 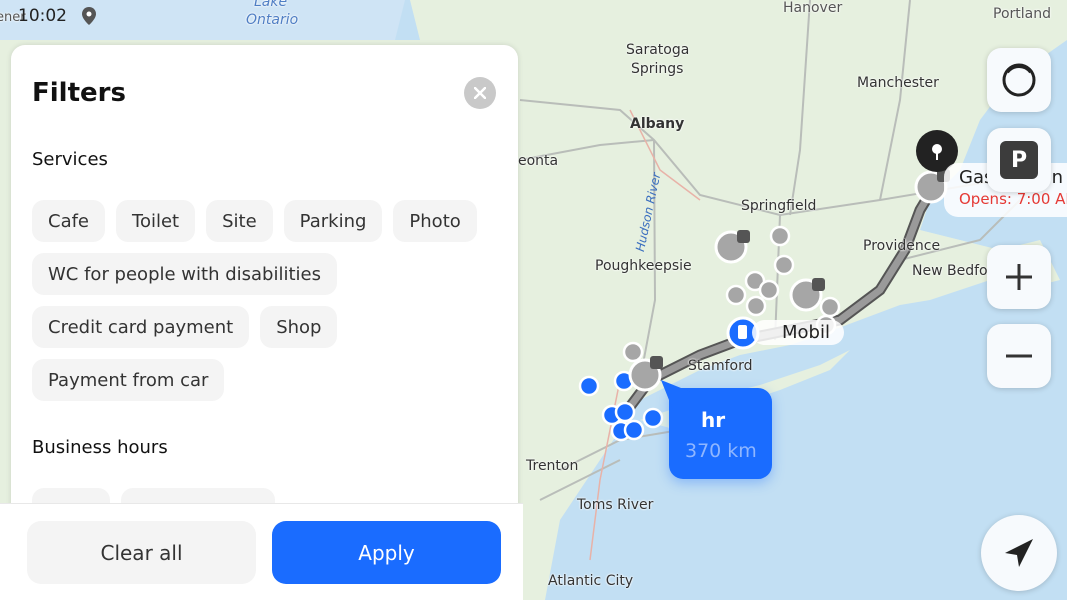 What do you see at coordinates (591, 581) in the screenshot?
I see `map-label: Atlantic City` at bounding box center [591, 581].